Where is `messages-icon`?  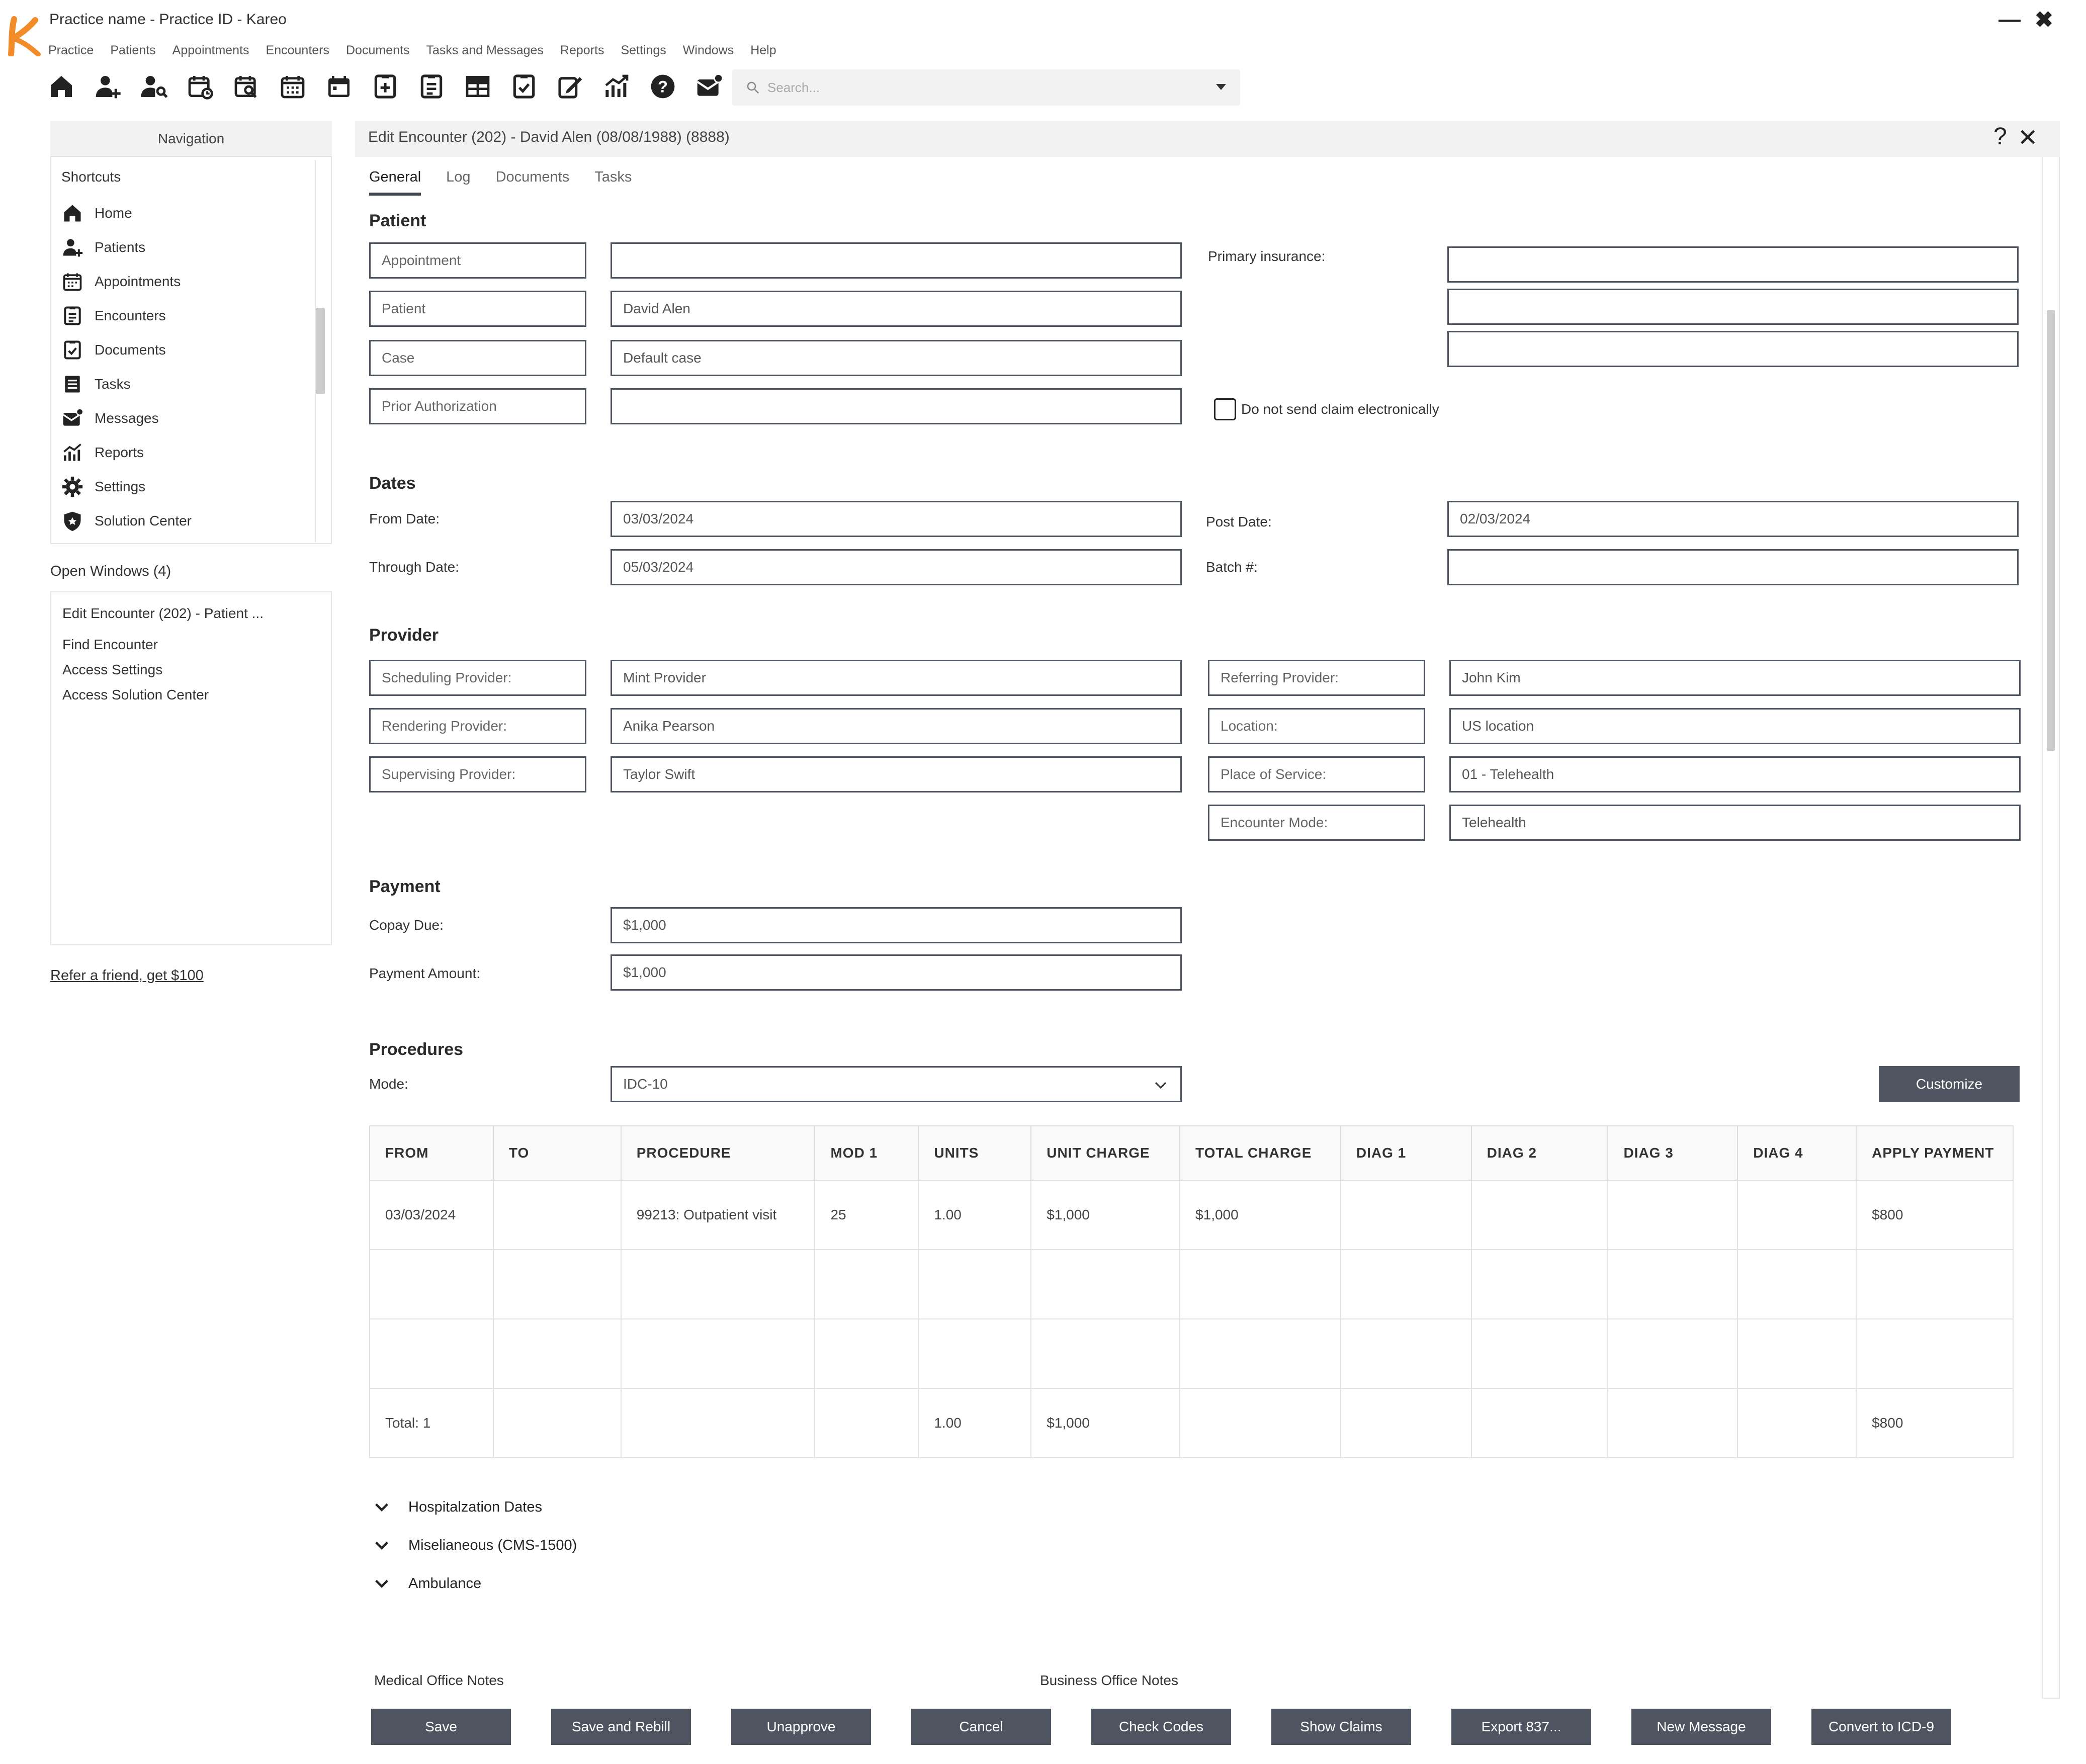 messages-icon is located at coordinates (709, 86).